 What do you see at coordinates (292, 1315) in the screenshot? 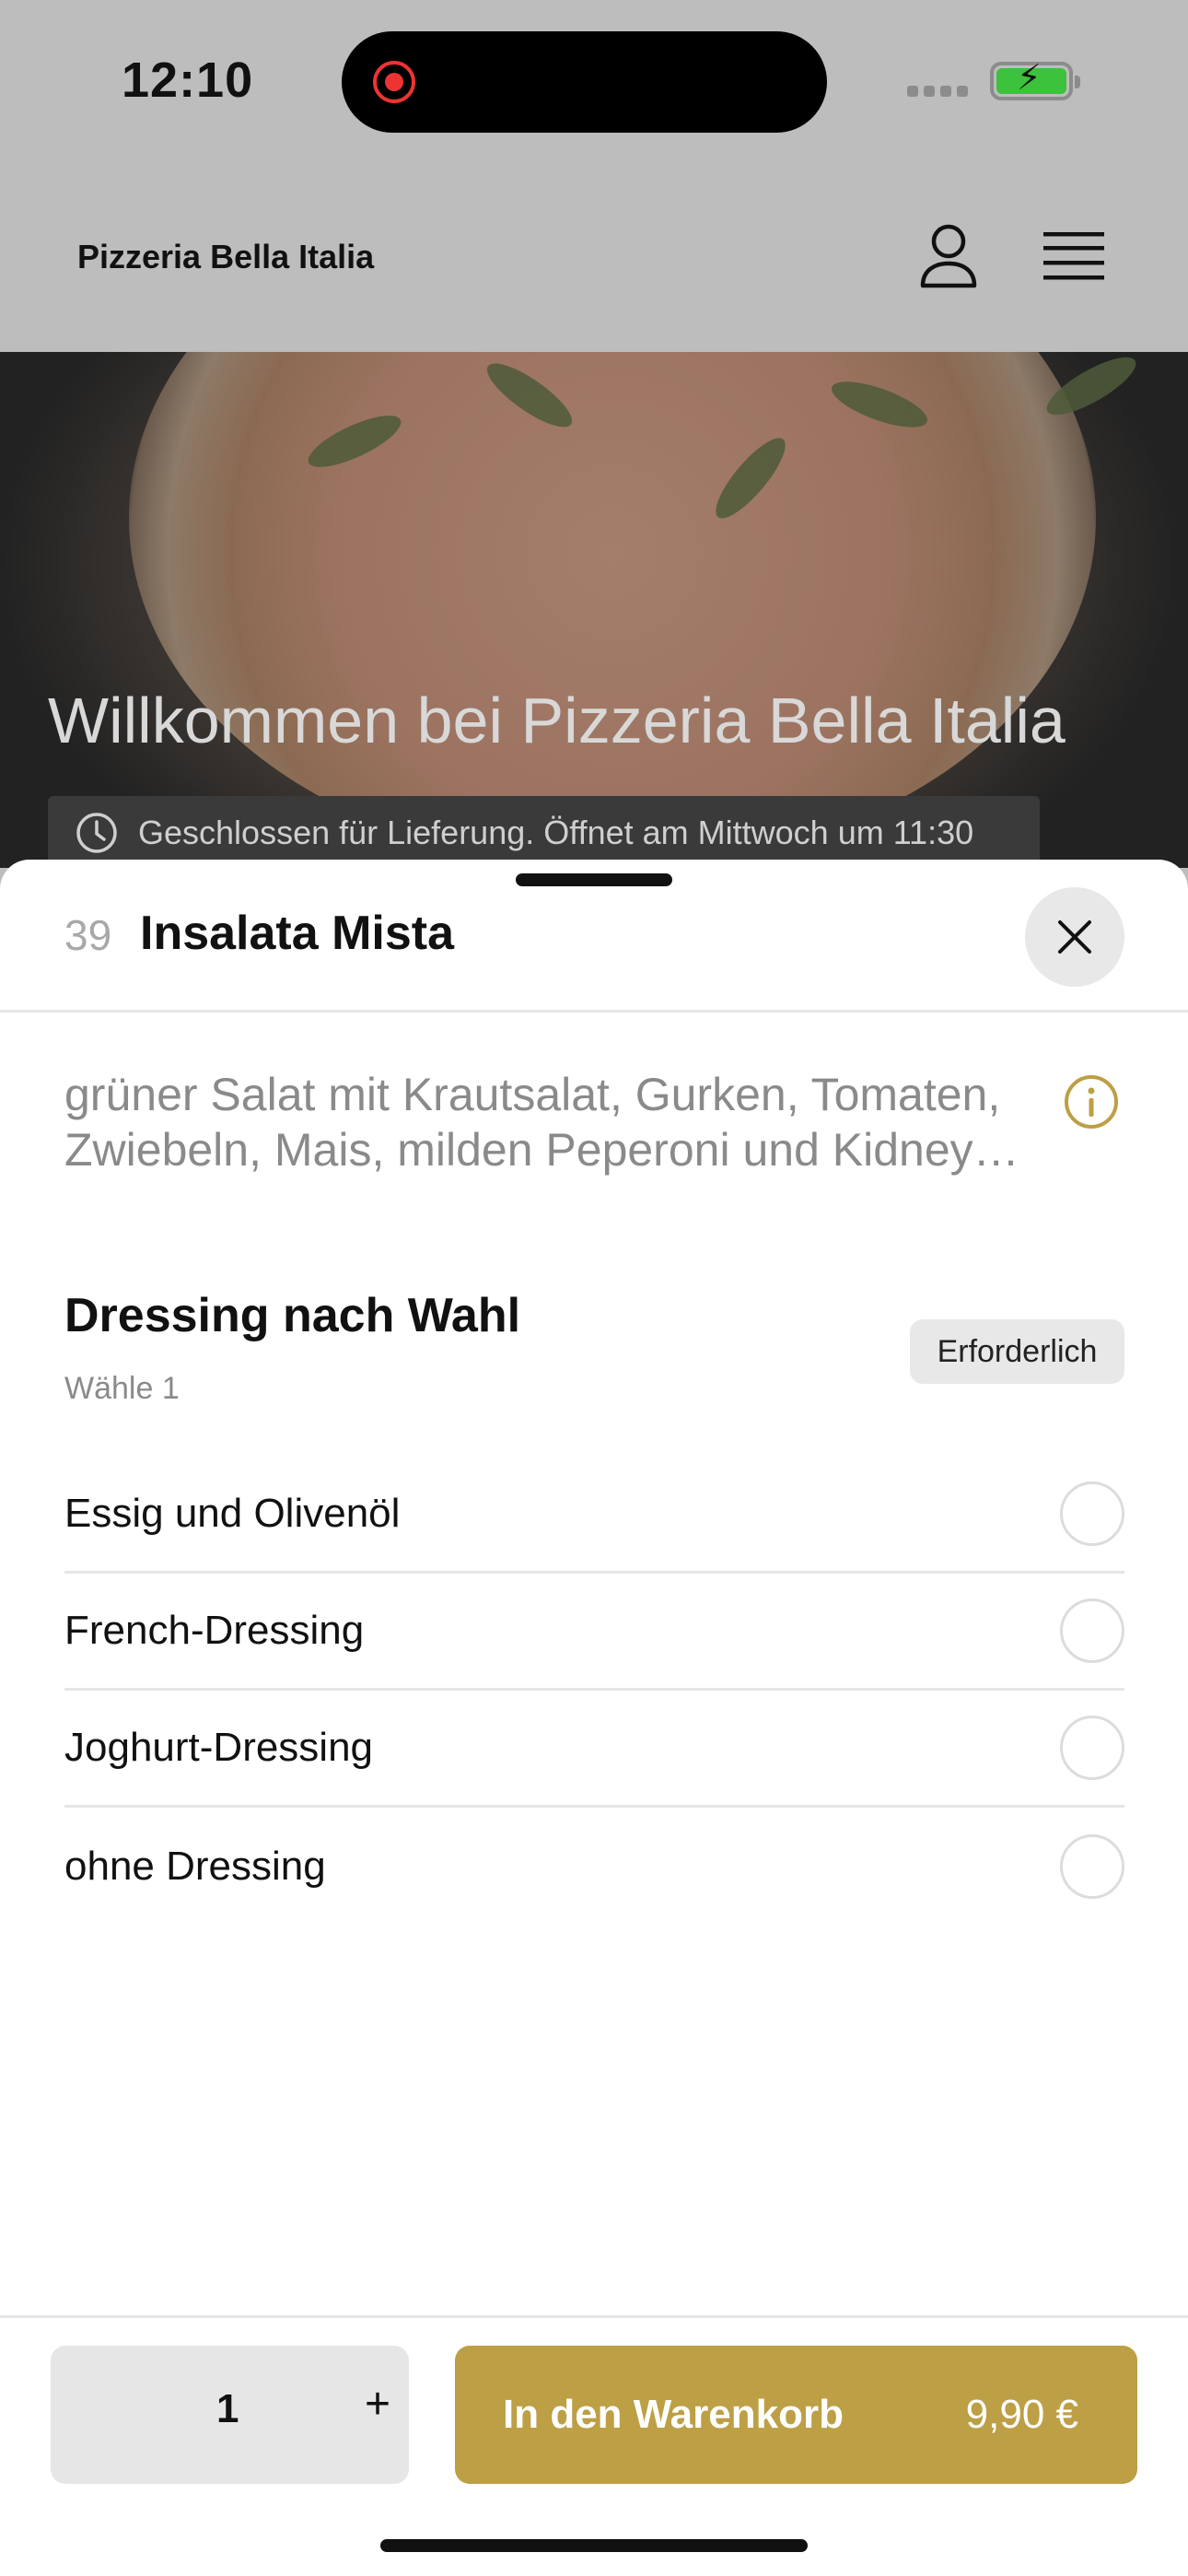
I see `option-group-title: Dressing nach Wahl` at bounding box center [292, 1315].